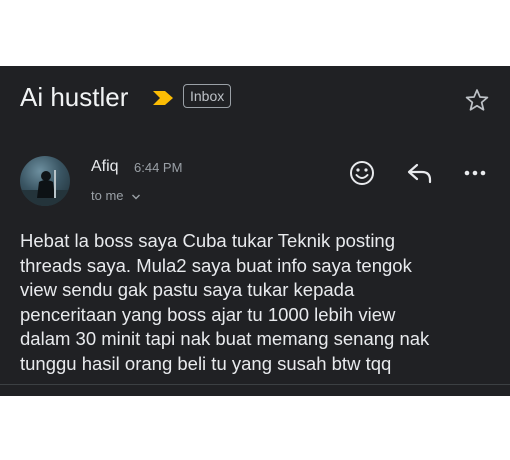 This screenshot has height=460, width=510. I want to click on divider, so click(255, 384).